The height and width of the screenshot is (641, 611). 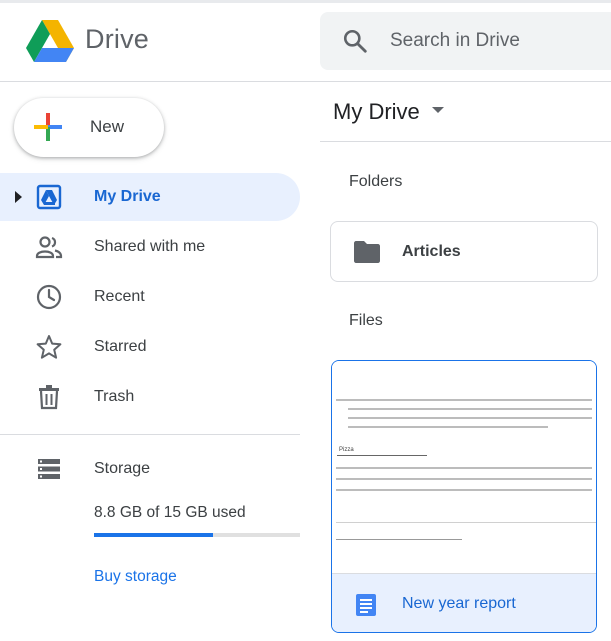 I want to click on drive-logo-icon, so click(x=50, y=41).